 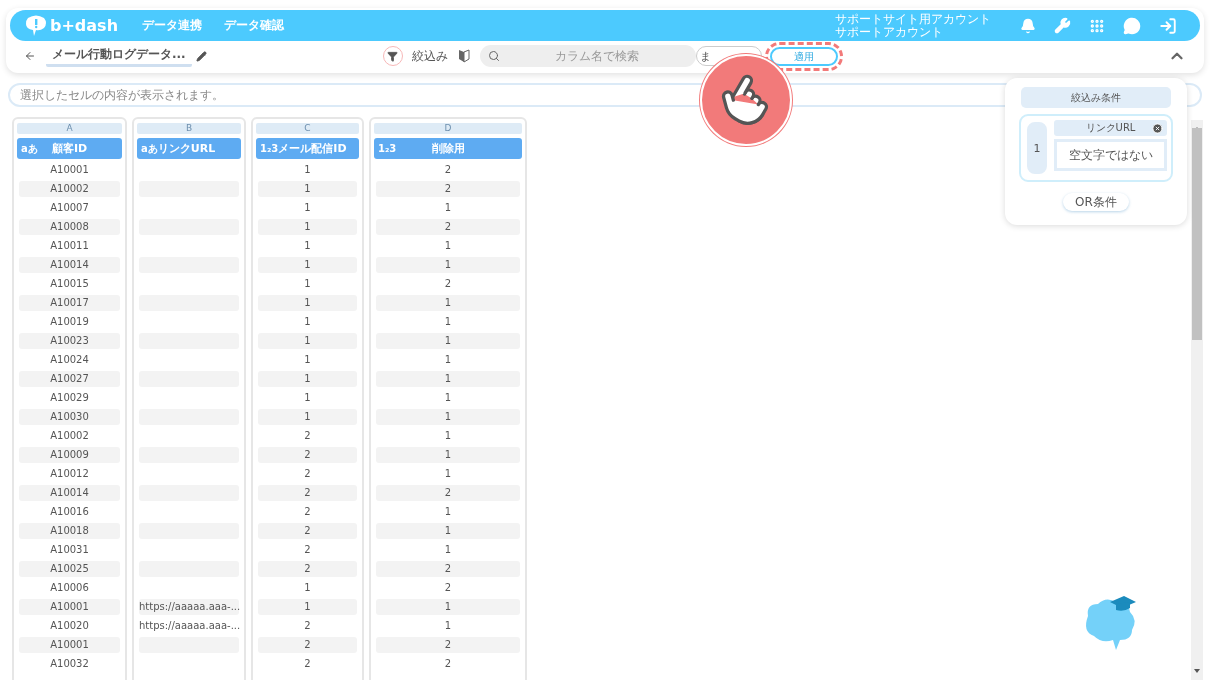 I want to click on type-tag: 1₂3, so click(x=390, y=148).